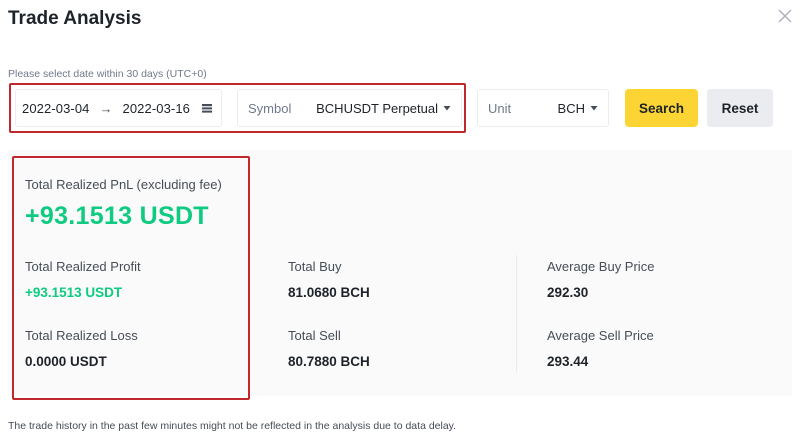  Describe the element at coordinates (543, 108) in the screenshot. I see `unit-select: Unit BCH` at that location.